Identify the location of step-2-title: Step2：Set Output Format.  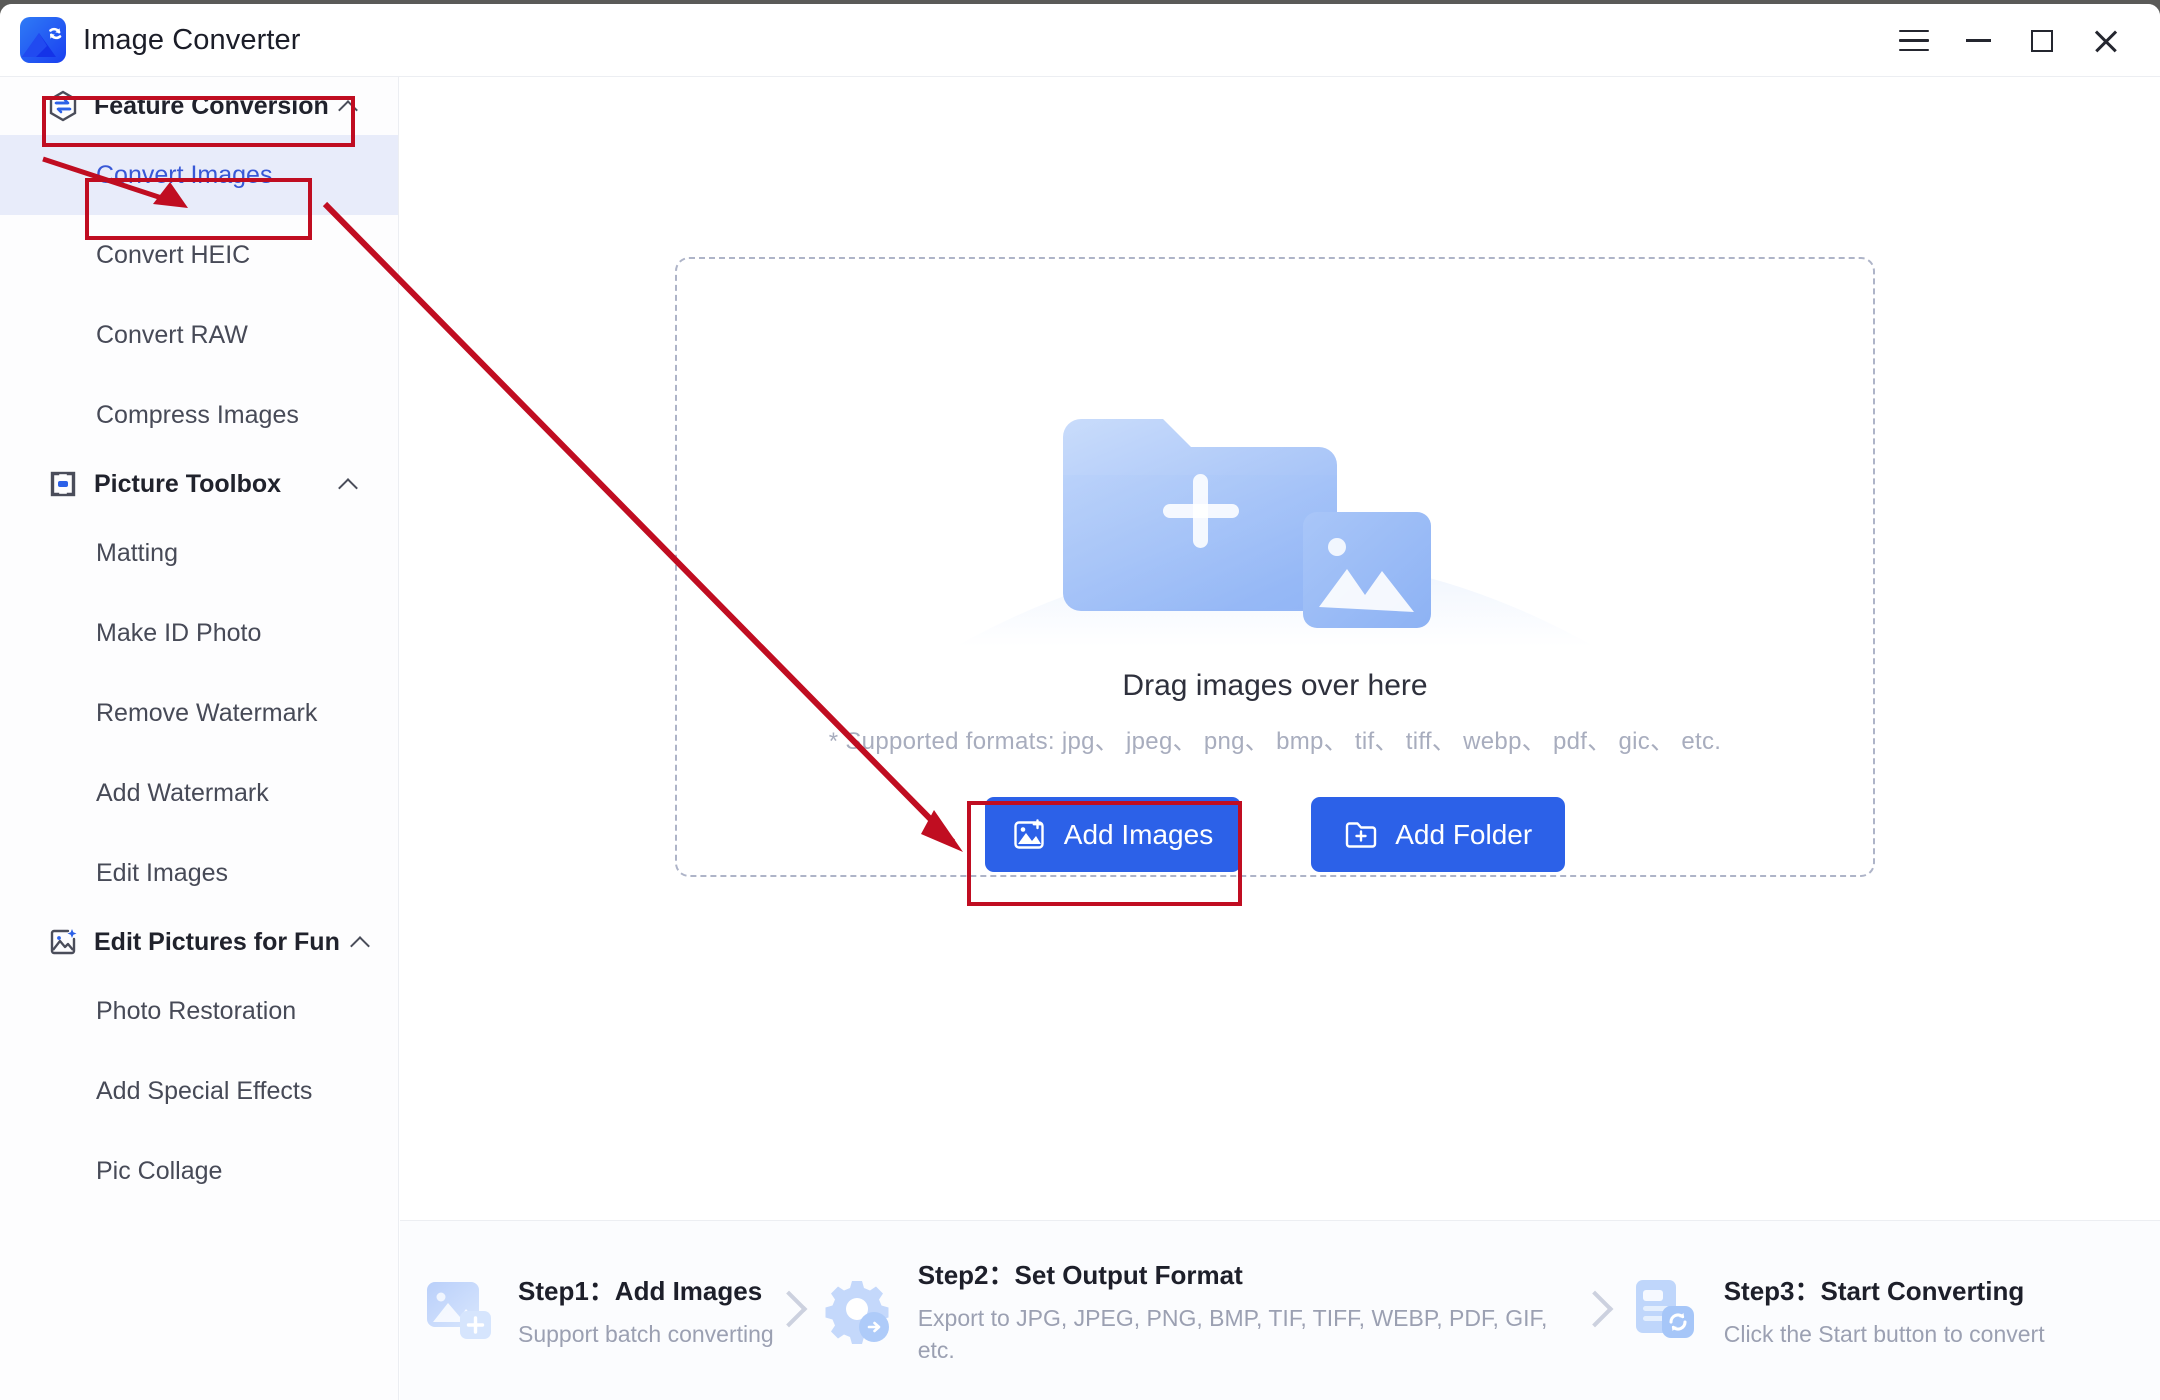
(1080, 1275).